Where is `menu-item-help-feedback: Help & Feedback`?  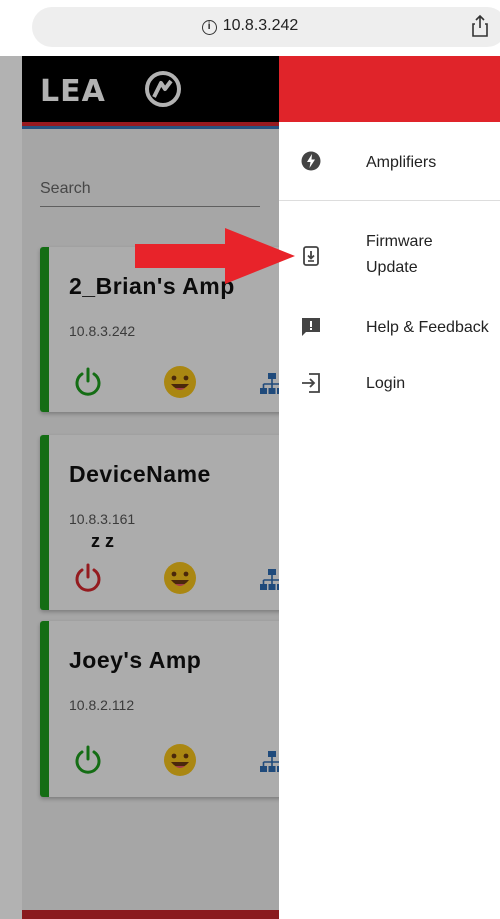 menu-item-help-feedback: Help & Feedback is located at coordinates (389, 327).